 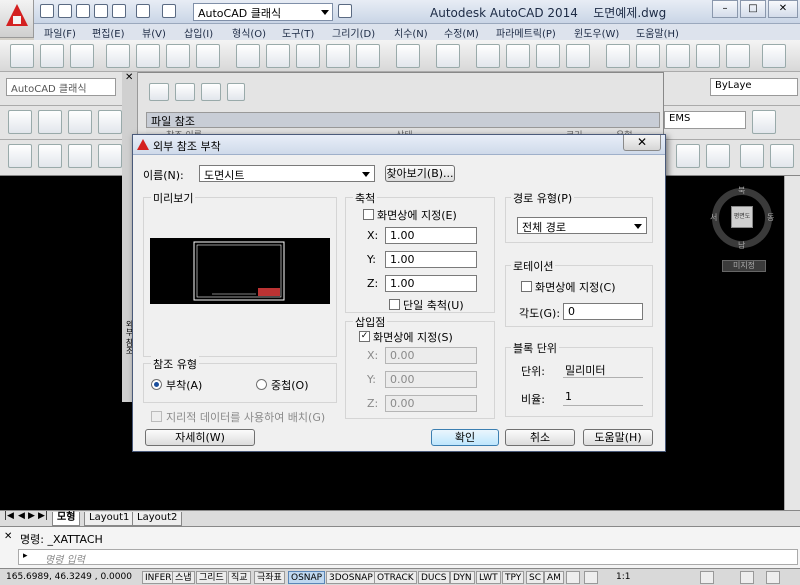 I want to click on menu-file: 파일(F), so click(x=60, y=32).